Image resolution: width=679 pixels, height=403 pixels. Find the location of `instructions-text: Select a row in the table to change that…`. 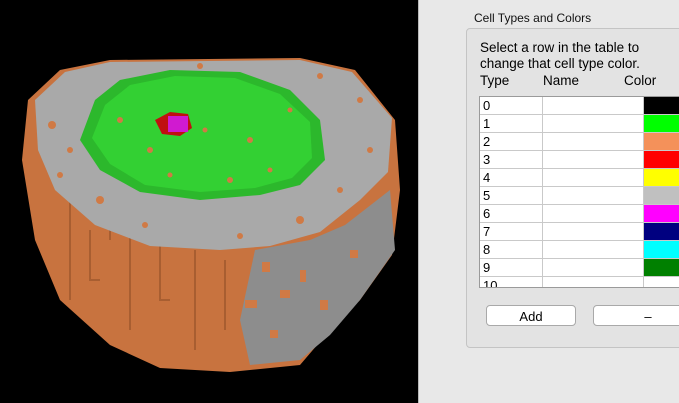

instructions-text: Select a row in the table to change that… is located at coordinates (560, 55).